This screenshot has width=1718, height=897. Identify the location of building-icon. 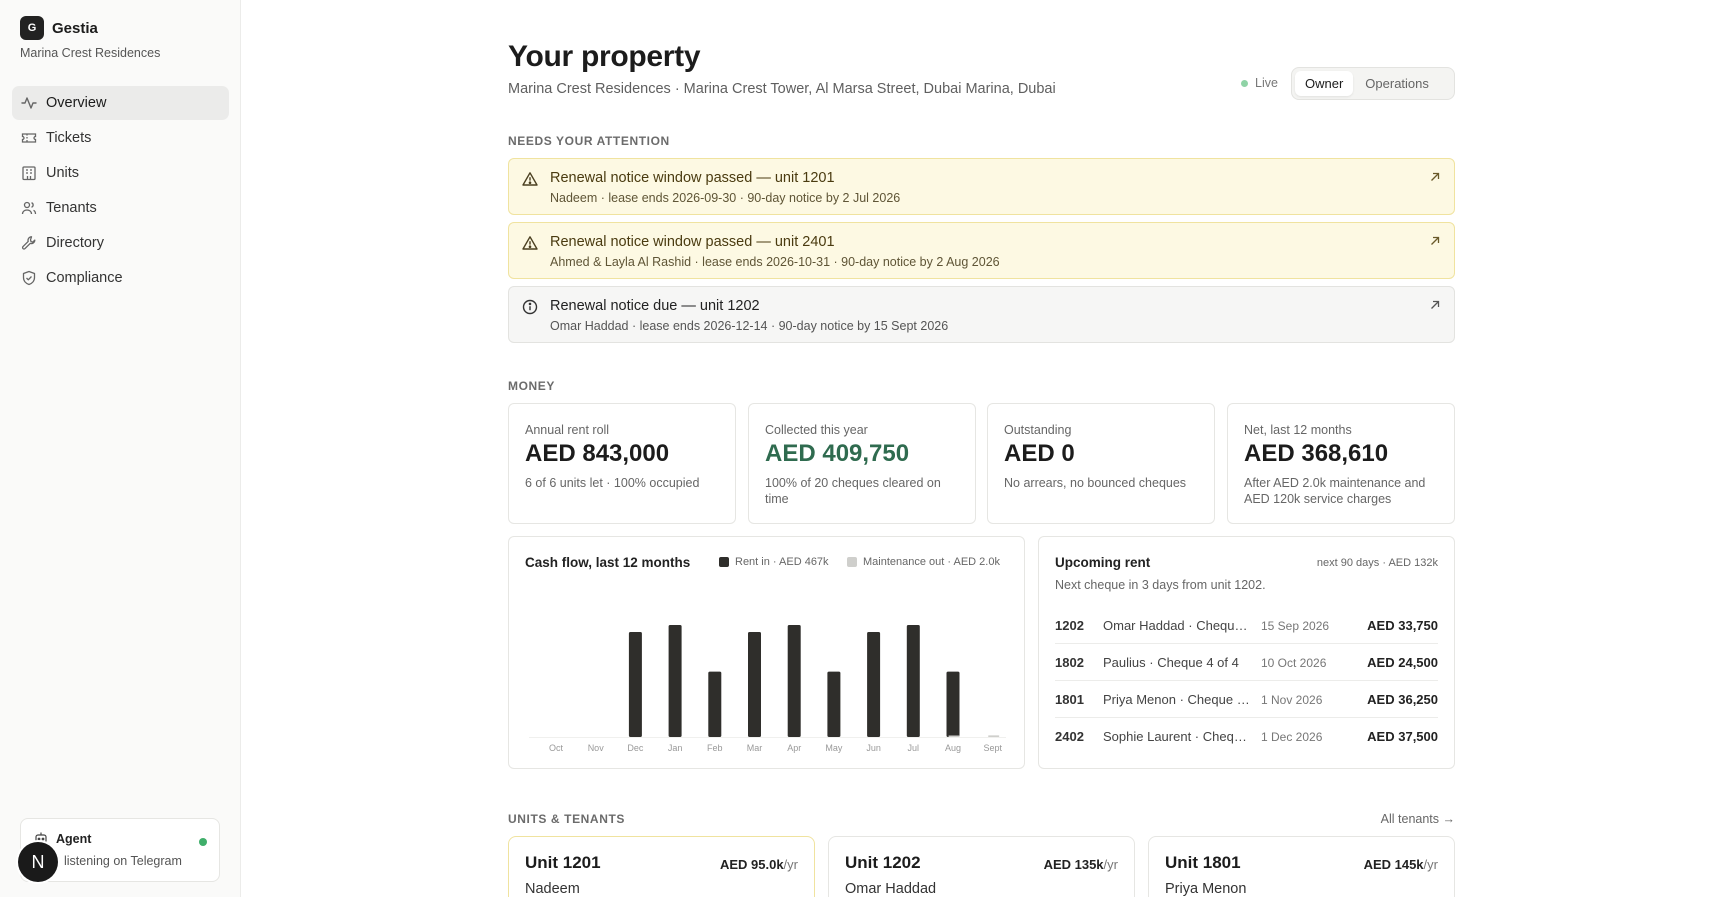
(29, 173).